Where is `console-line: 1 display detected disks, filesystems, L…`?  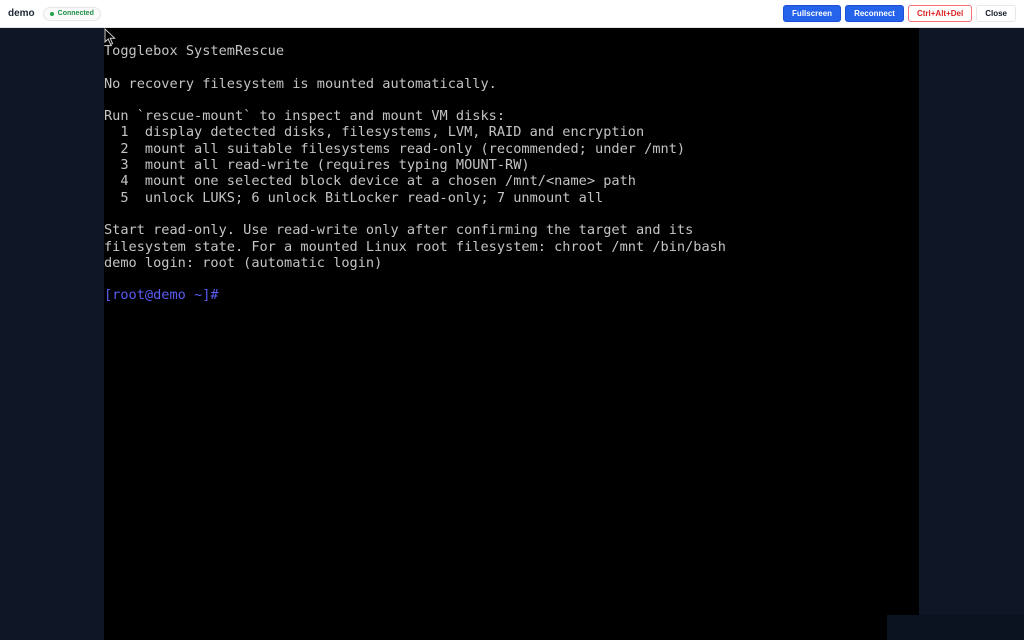 console-line: 1 display detected disks, filesystems, L… is located at coordinates (374, 132).